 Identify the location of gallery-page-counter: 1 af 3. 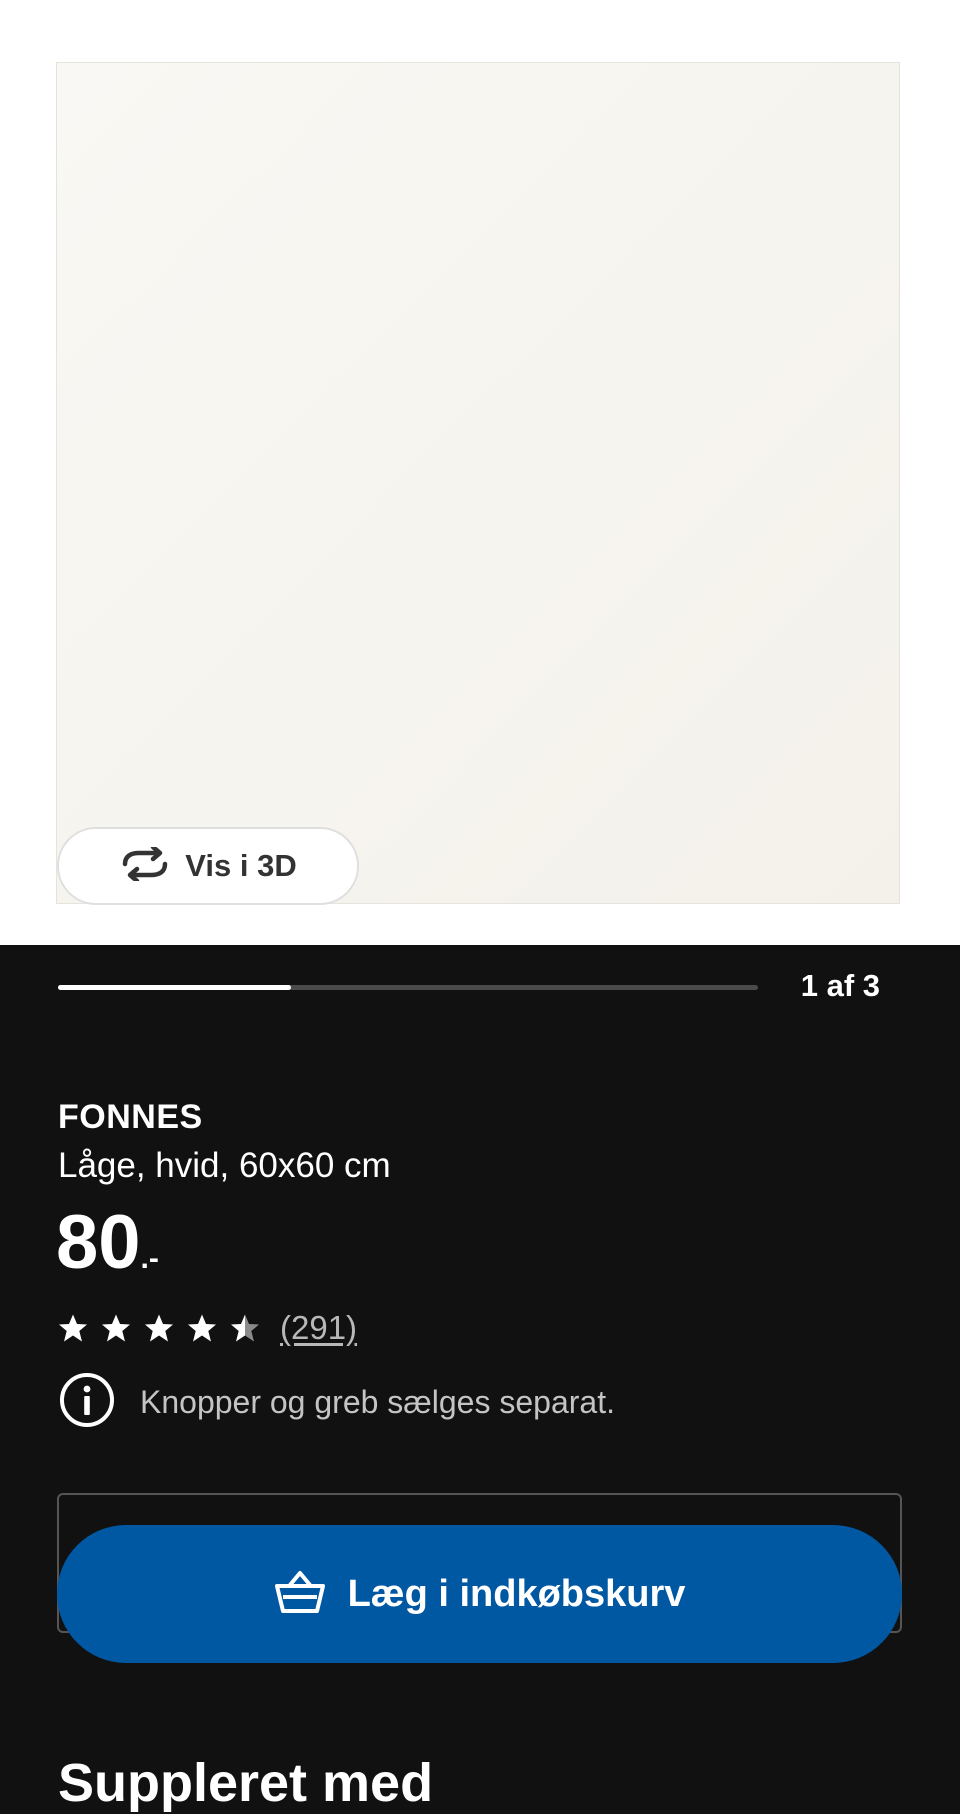
(840, 985).